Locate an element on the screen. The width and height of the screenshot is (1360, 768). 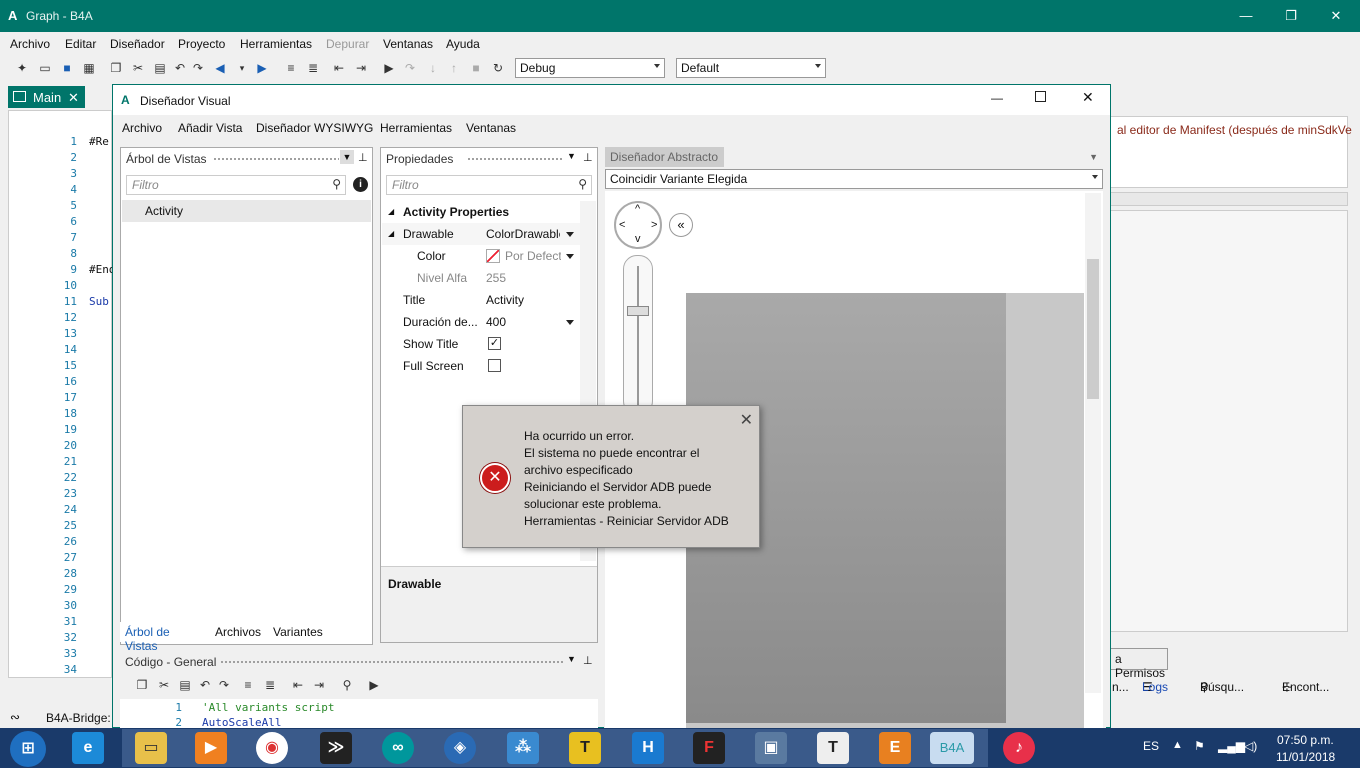
save-icon: ■ is located at coordinates (67, 68).